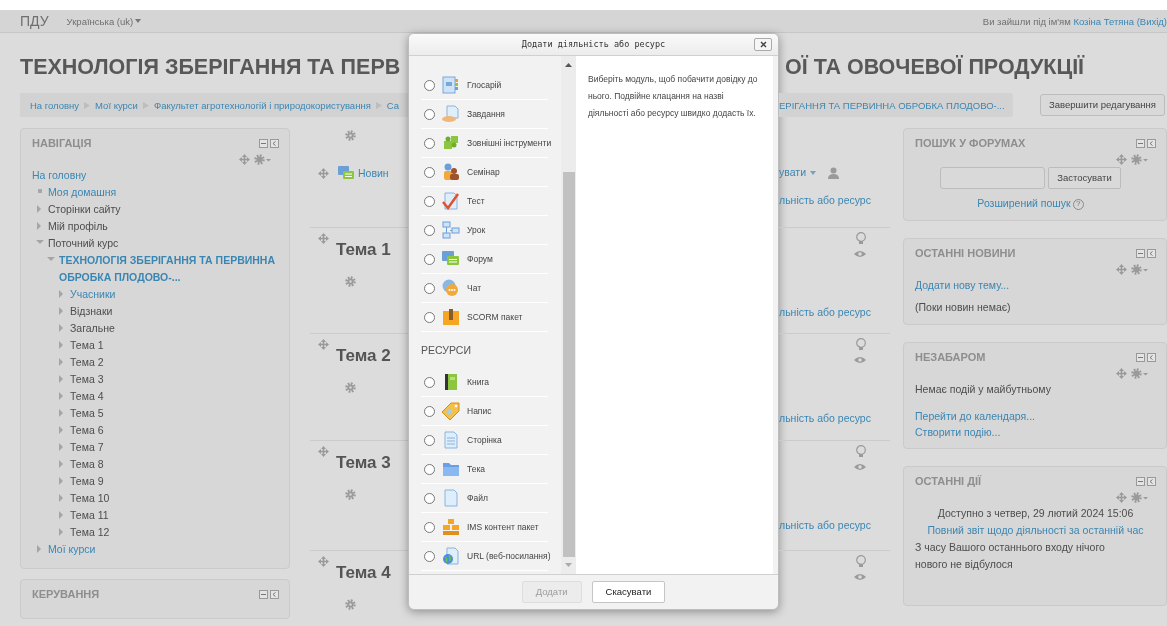 This screenshot has height=626, width=1167. I want to click on scrollbar, so click(568, 315).